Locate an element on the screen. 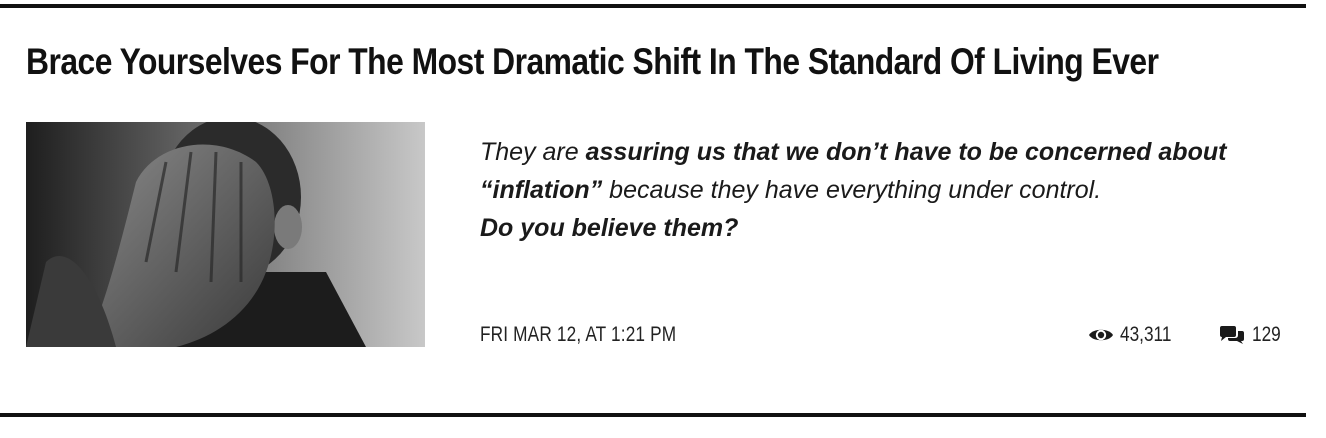 The image size is (1326, 438). eye-icon is located at coordinates (1101, 335).